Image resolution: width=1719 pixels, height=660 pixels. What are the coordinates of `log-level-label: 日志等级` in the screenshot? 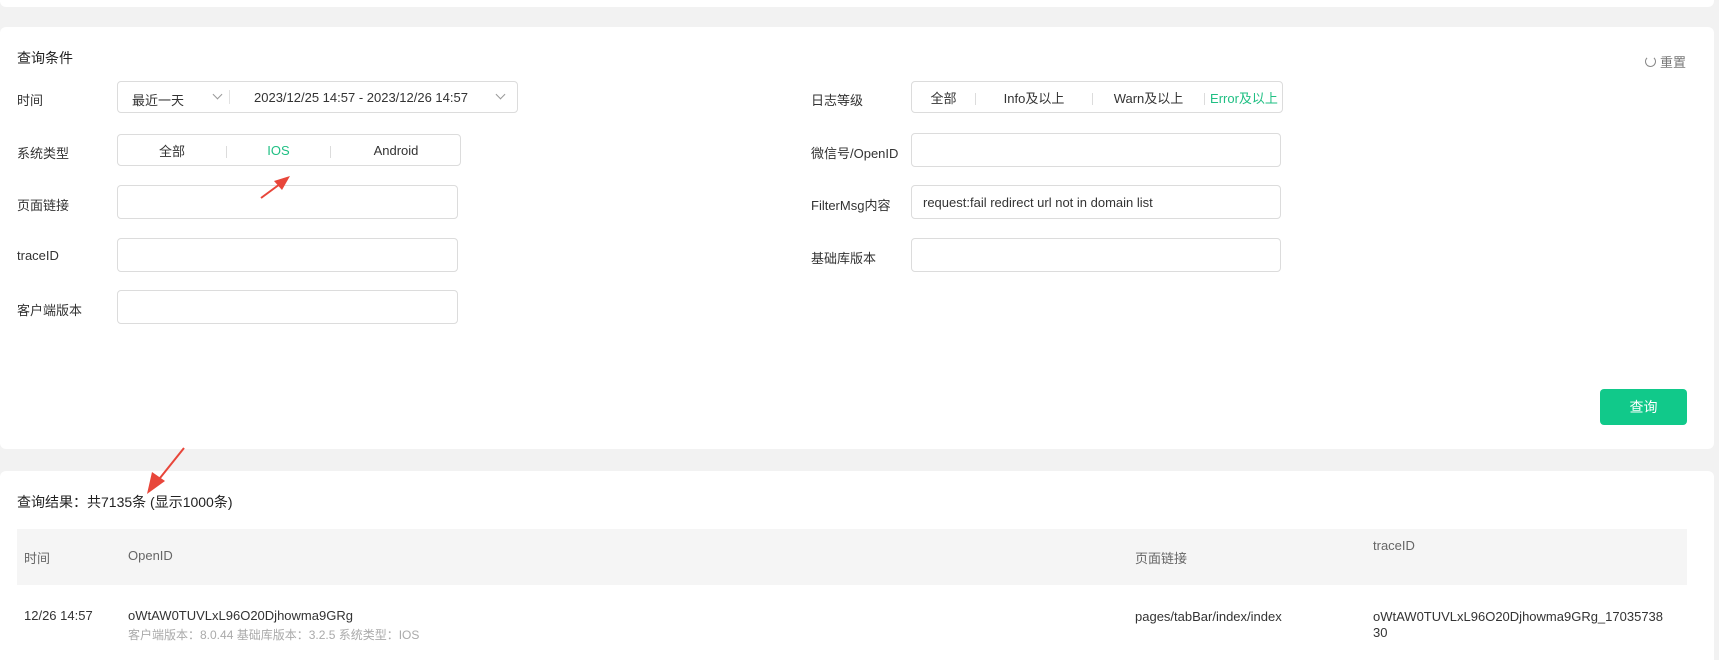 It's located at (837, 100).